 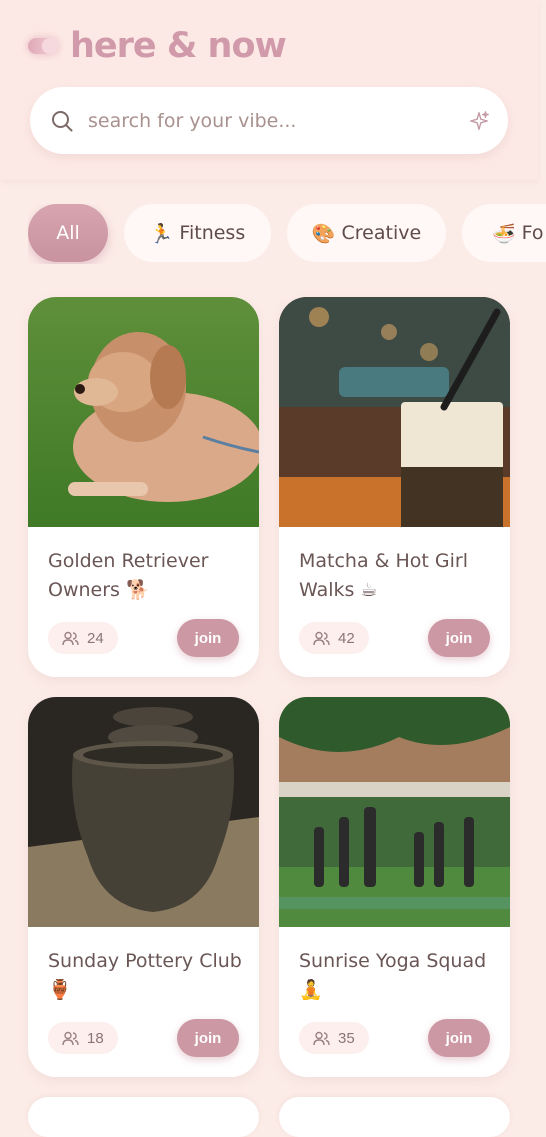 I want to click on sparkle-icon, so click(x=479, y=121).